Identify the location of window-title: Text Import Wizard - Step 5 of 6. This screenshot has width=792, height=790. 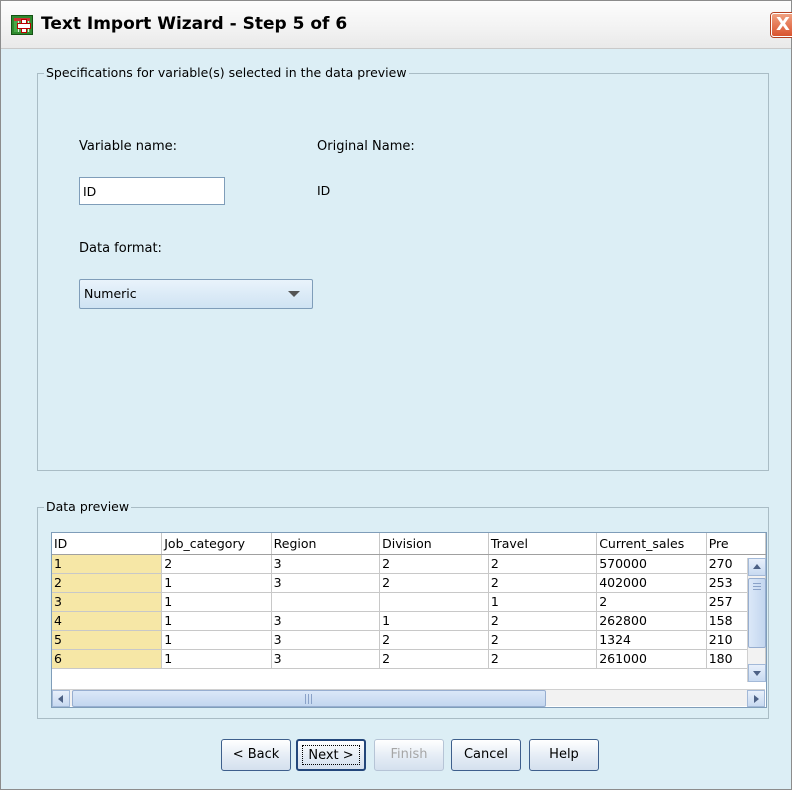
(194, 24).